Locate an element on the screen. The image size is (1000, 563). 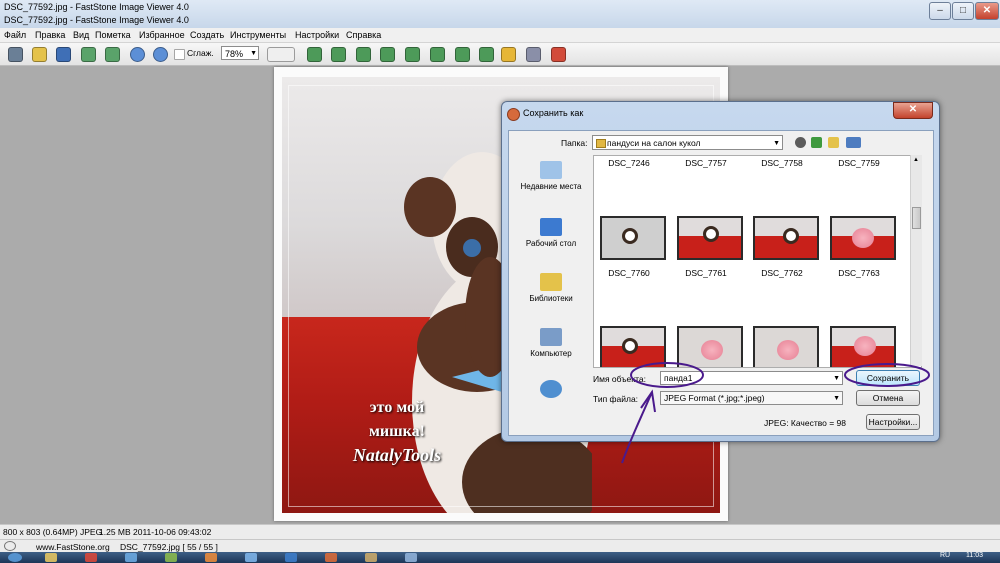
compare-icon is located at coordinates (462, 54).